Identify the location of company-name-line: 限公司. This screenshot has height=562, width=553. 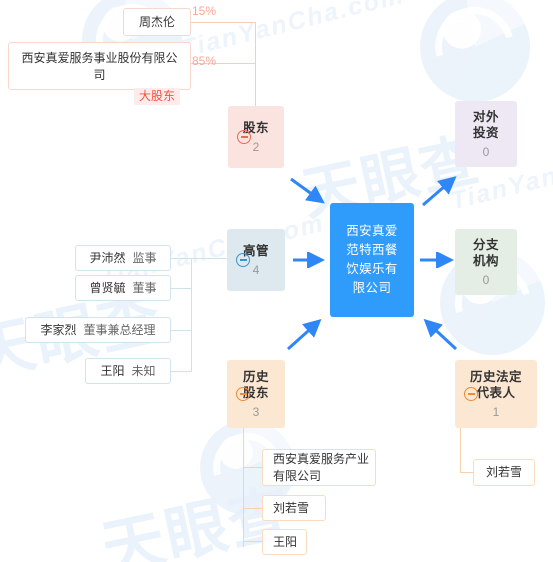
(372, 288).